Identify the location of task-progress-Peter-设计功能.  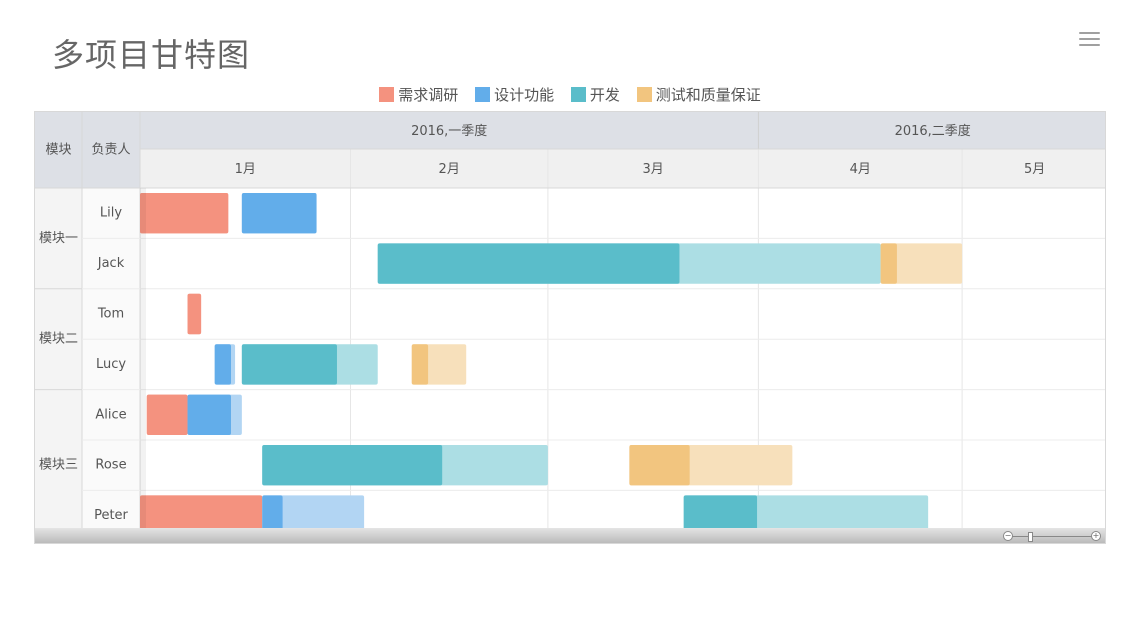
(272, 511).